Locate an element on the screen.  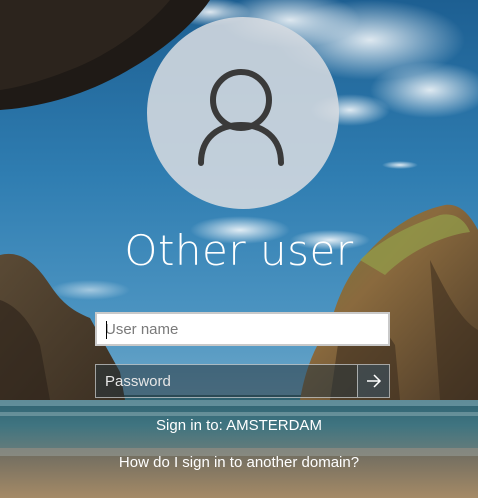
other-domain-help-link: How do I sign in to another domain? is located at coordinates (239, 462).